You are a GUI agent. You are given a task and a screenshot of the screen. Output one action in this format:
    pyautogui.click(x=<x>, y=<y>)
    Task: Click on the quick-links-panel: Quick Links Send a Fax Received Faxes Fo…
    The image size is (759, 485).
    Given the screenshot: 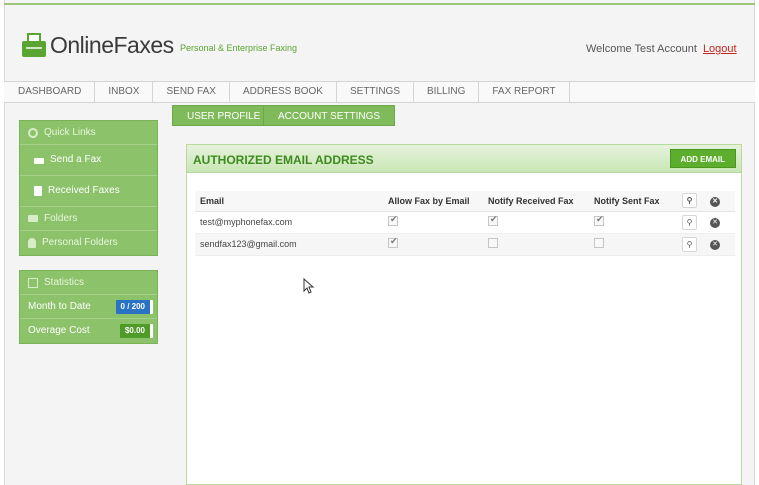 What is the action you would take?
    pyautogui.click(x=88, y=188)
    